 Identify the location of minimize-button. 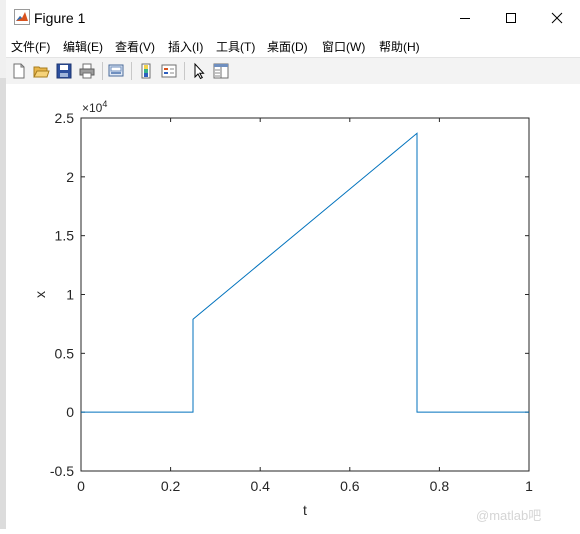
(465, 18).